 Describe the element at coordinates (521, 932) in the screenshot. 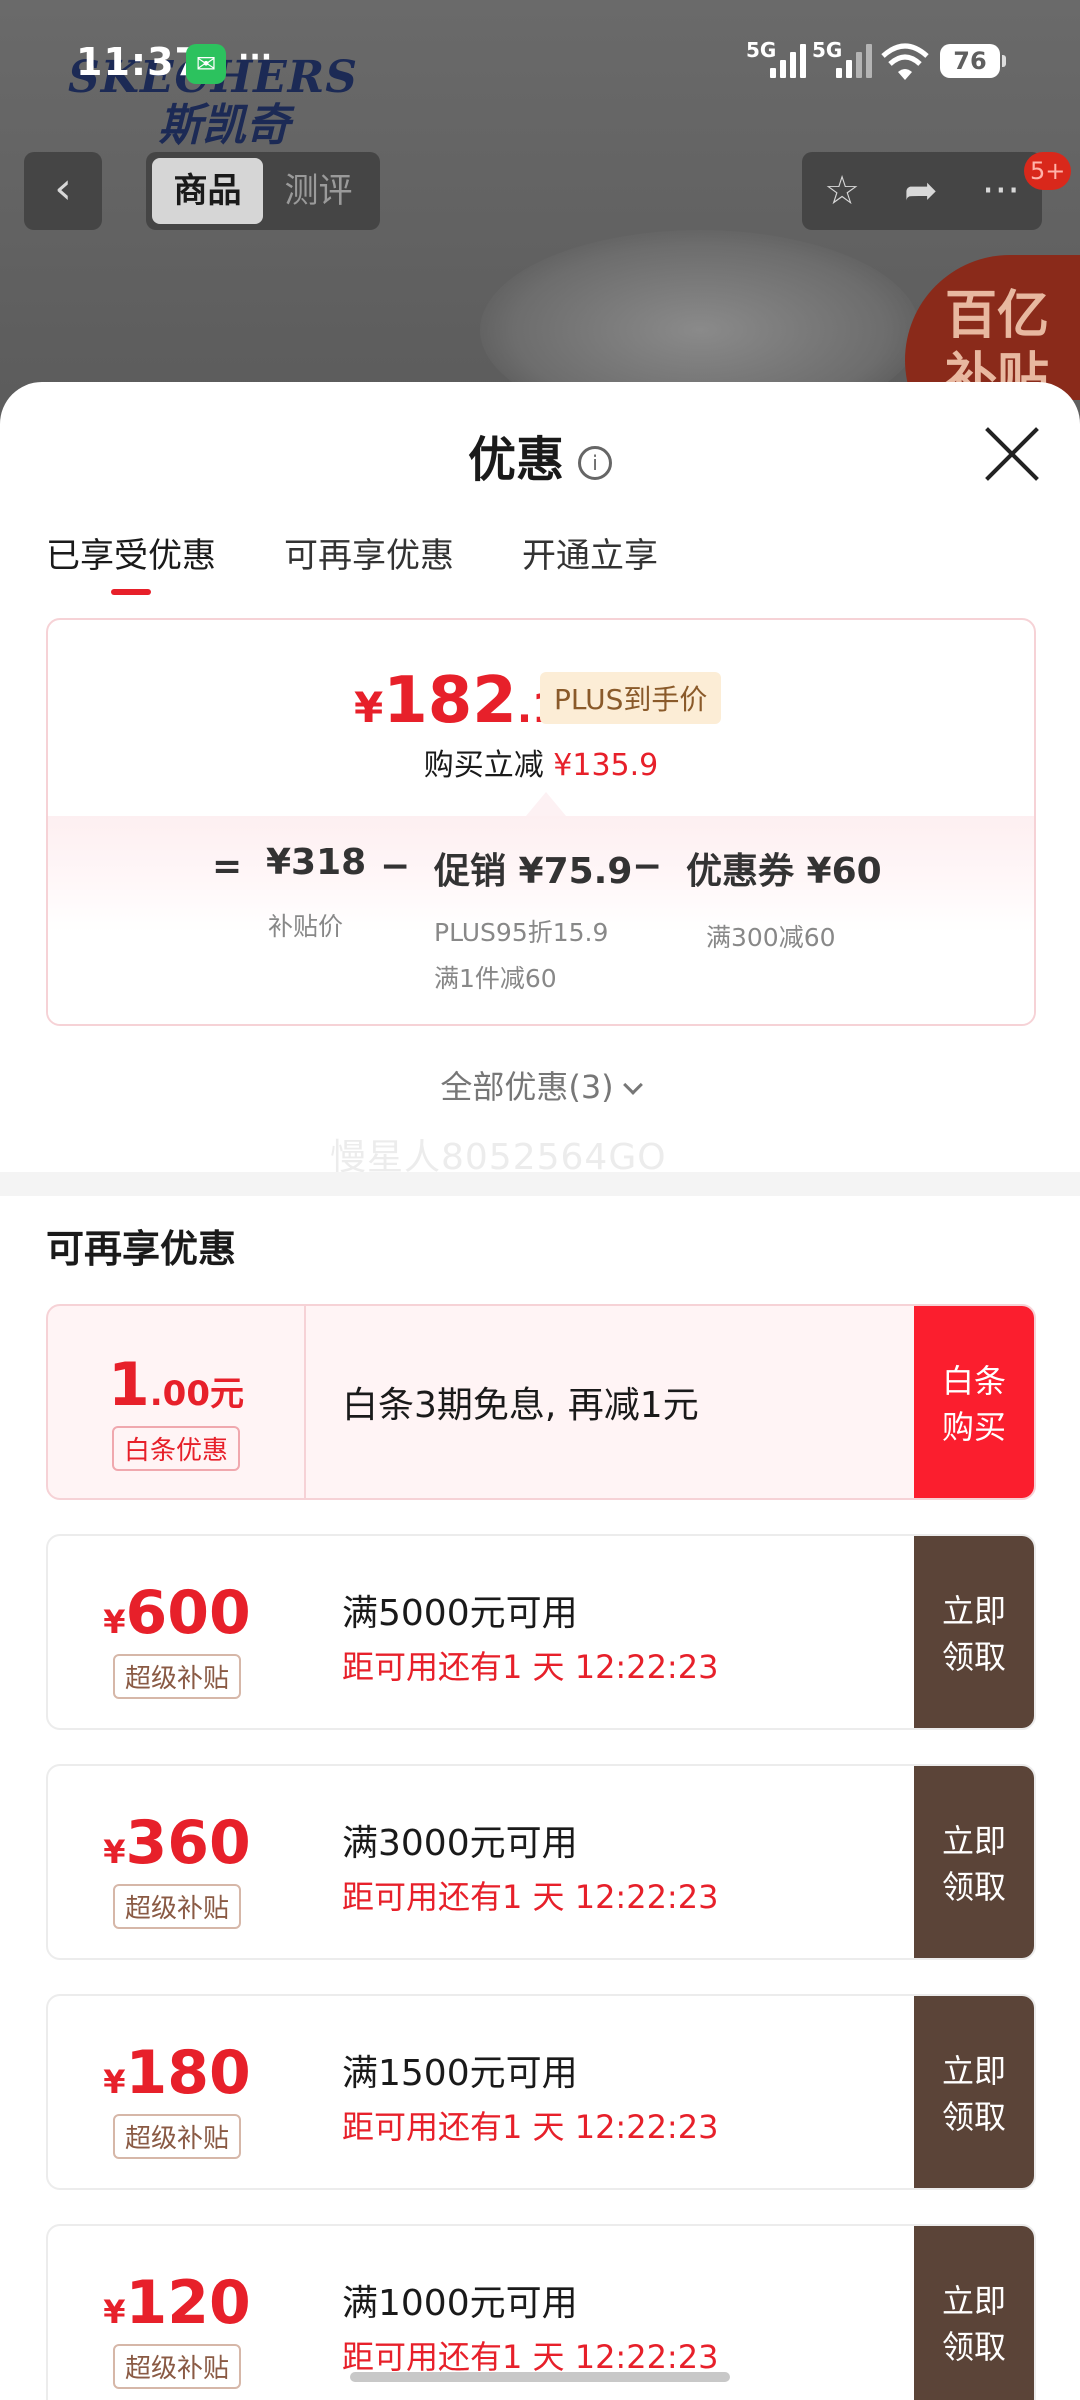

I see `promotion-detail-1: PLUS95折15.9` at that location.